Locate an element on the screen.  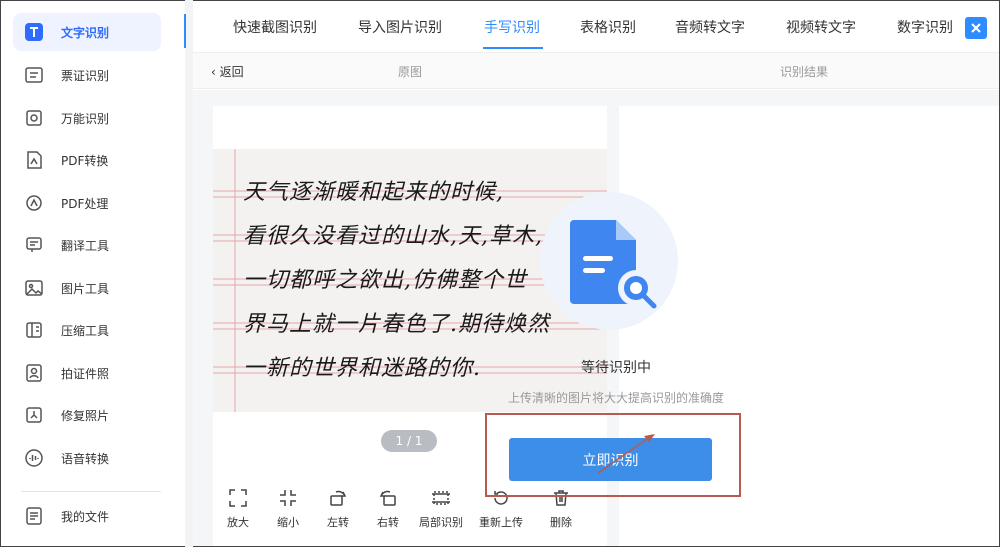
sidebar-item-label: 票证识别 is located at coordinates (85, 75).